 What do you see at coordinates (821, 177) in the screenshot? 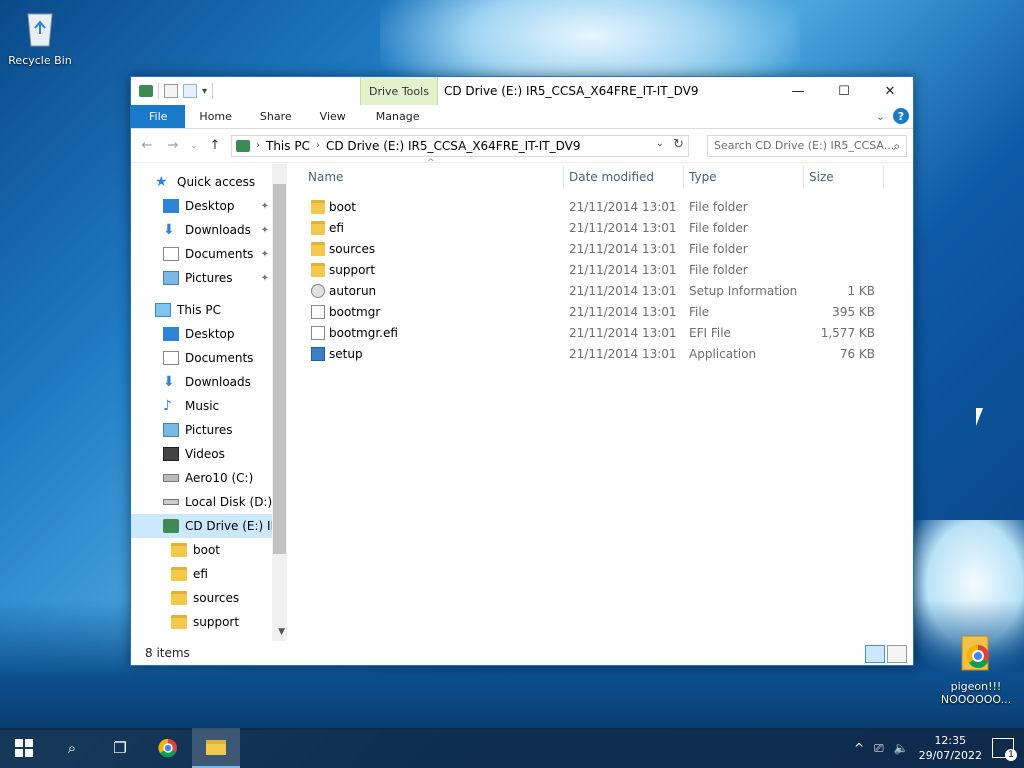
I see `column-size: Size` at bounding box center [821, 177].